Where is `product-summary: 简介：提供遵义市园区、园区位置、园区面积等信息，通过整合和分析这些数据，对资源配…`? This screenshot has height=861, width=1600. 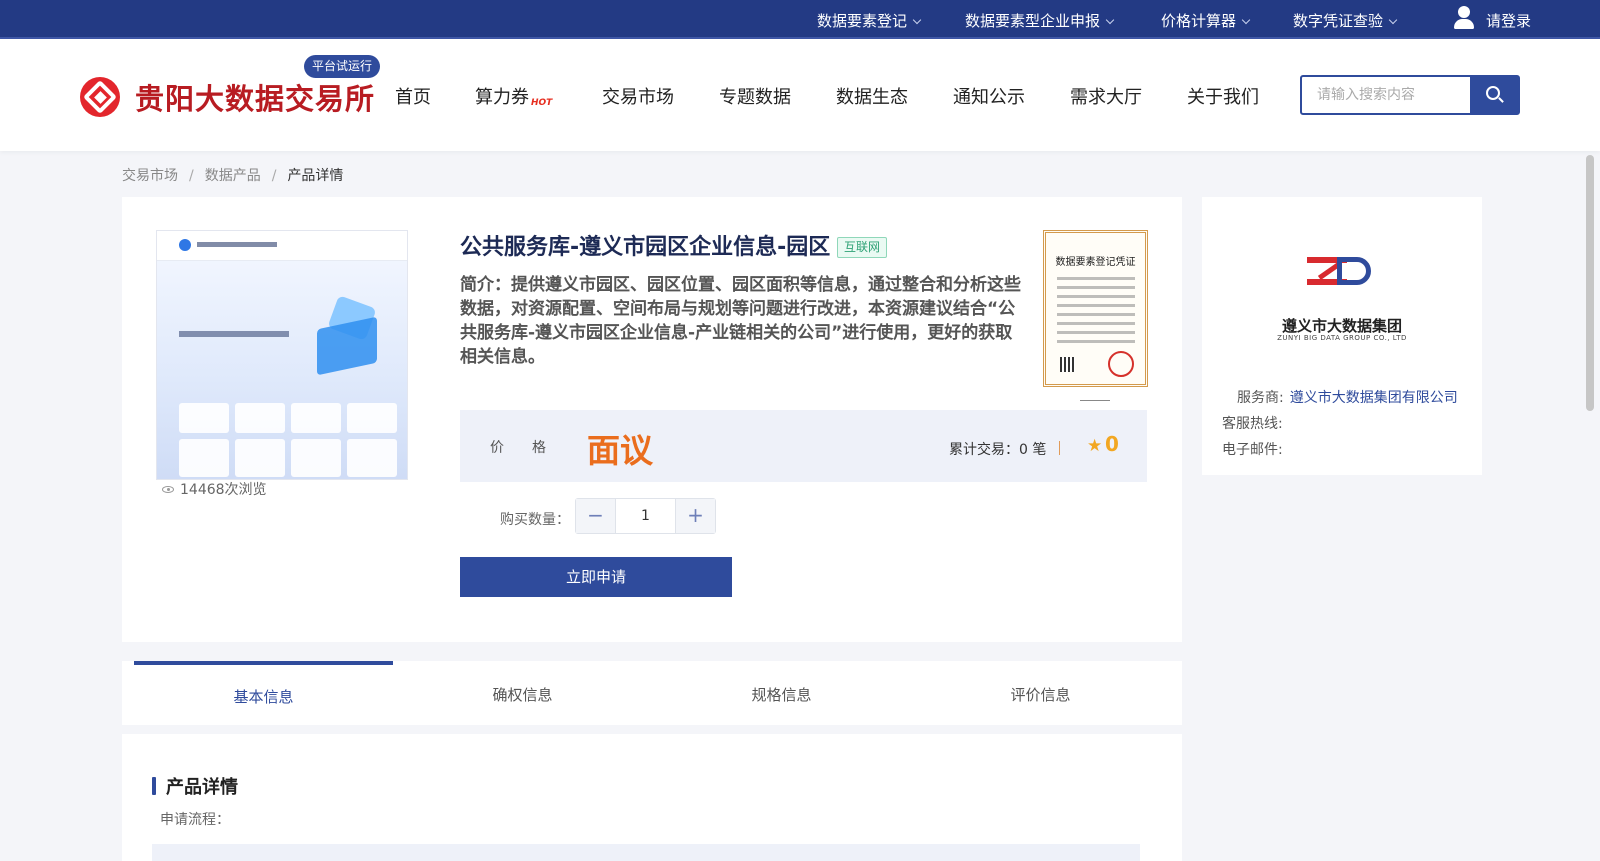
product-summary: 简介：提供遵义市园区、园区位置、园区面积等信息，通过整合和分析这些数据，对资源配… is located at coordinates (740, 321).